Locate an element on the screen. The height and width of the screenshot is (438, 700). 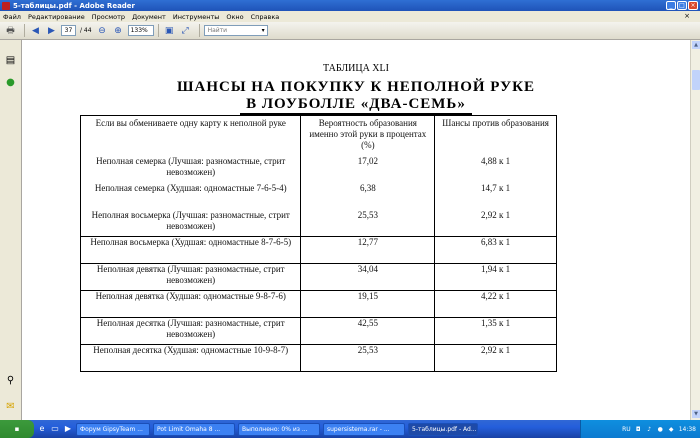
menu-file: Файл is located at coordinates (12, 17).